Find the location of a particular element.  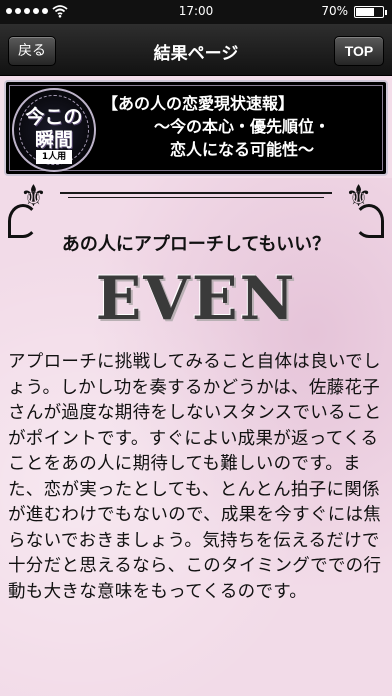

seal-logo: 今この 瞬間 1人用 is located at coordinates (54, 130).